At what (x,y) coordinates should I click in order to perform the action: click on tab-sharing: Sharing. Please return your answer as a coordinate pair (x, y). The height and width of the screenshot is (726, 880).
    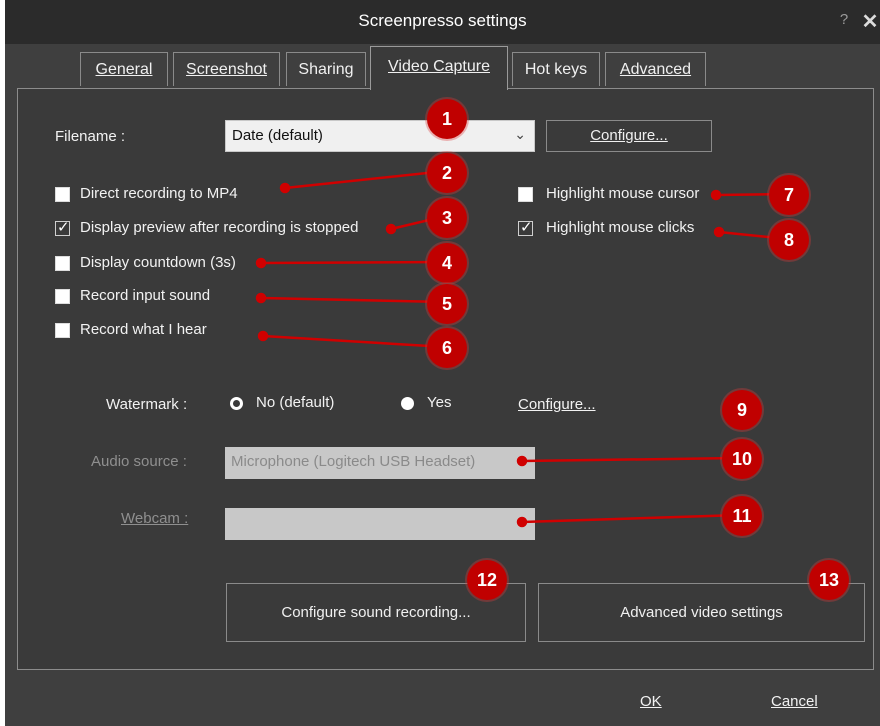
    Looking at the image, I should click on (326, 69).